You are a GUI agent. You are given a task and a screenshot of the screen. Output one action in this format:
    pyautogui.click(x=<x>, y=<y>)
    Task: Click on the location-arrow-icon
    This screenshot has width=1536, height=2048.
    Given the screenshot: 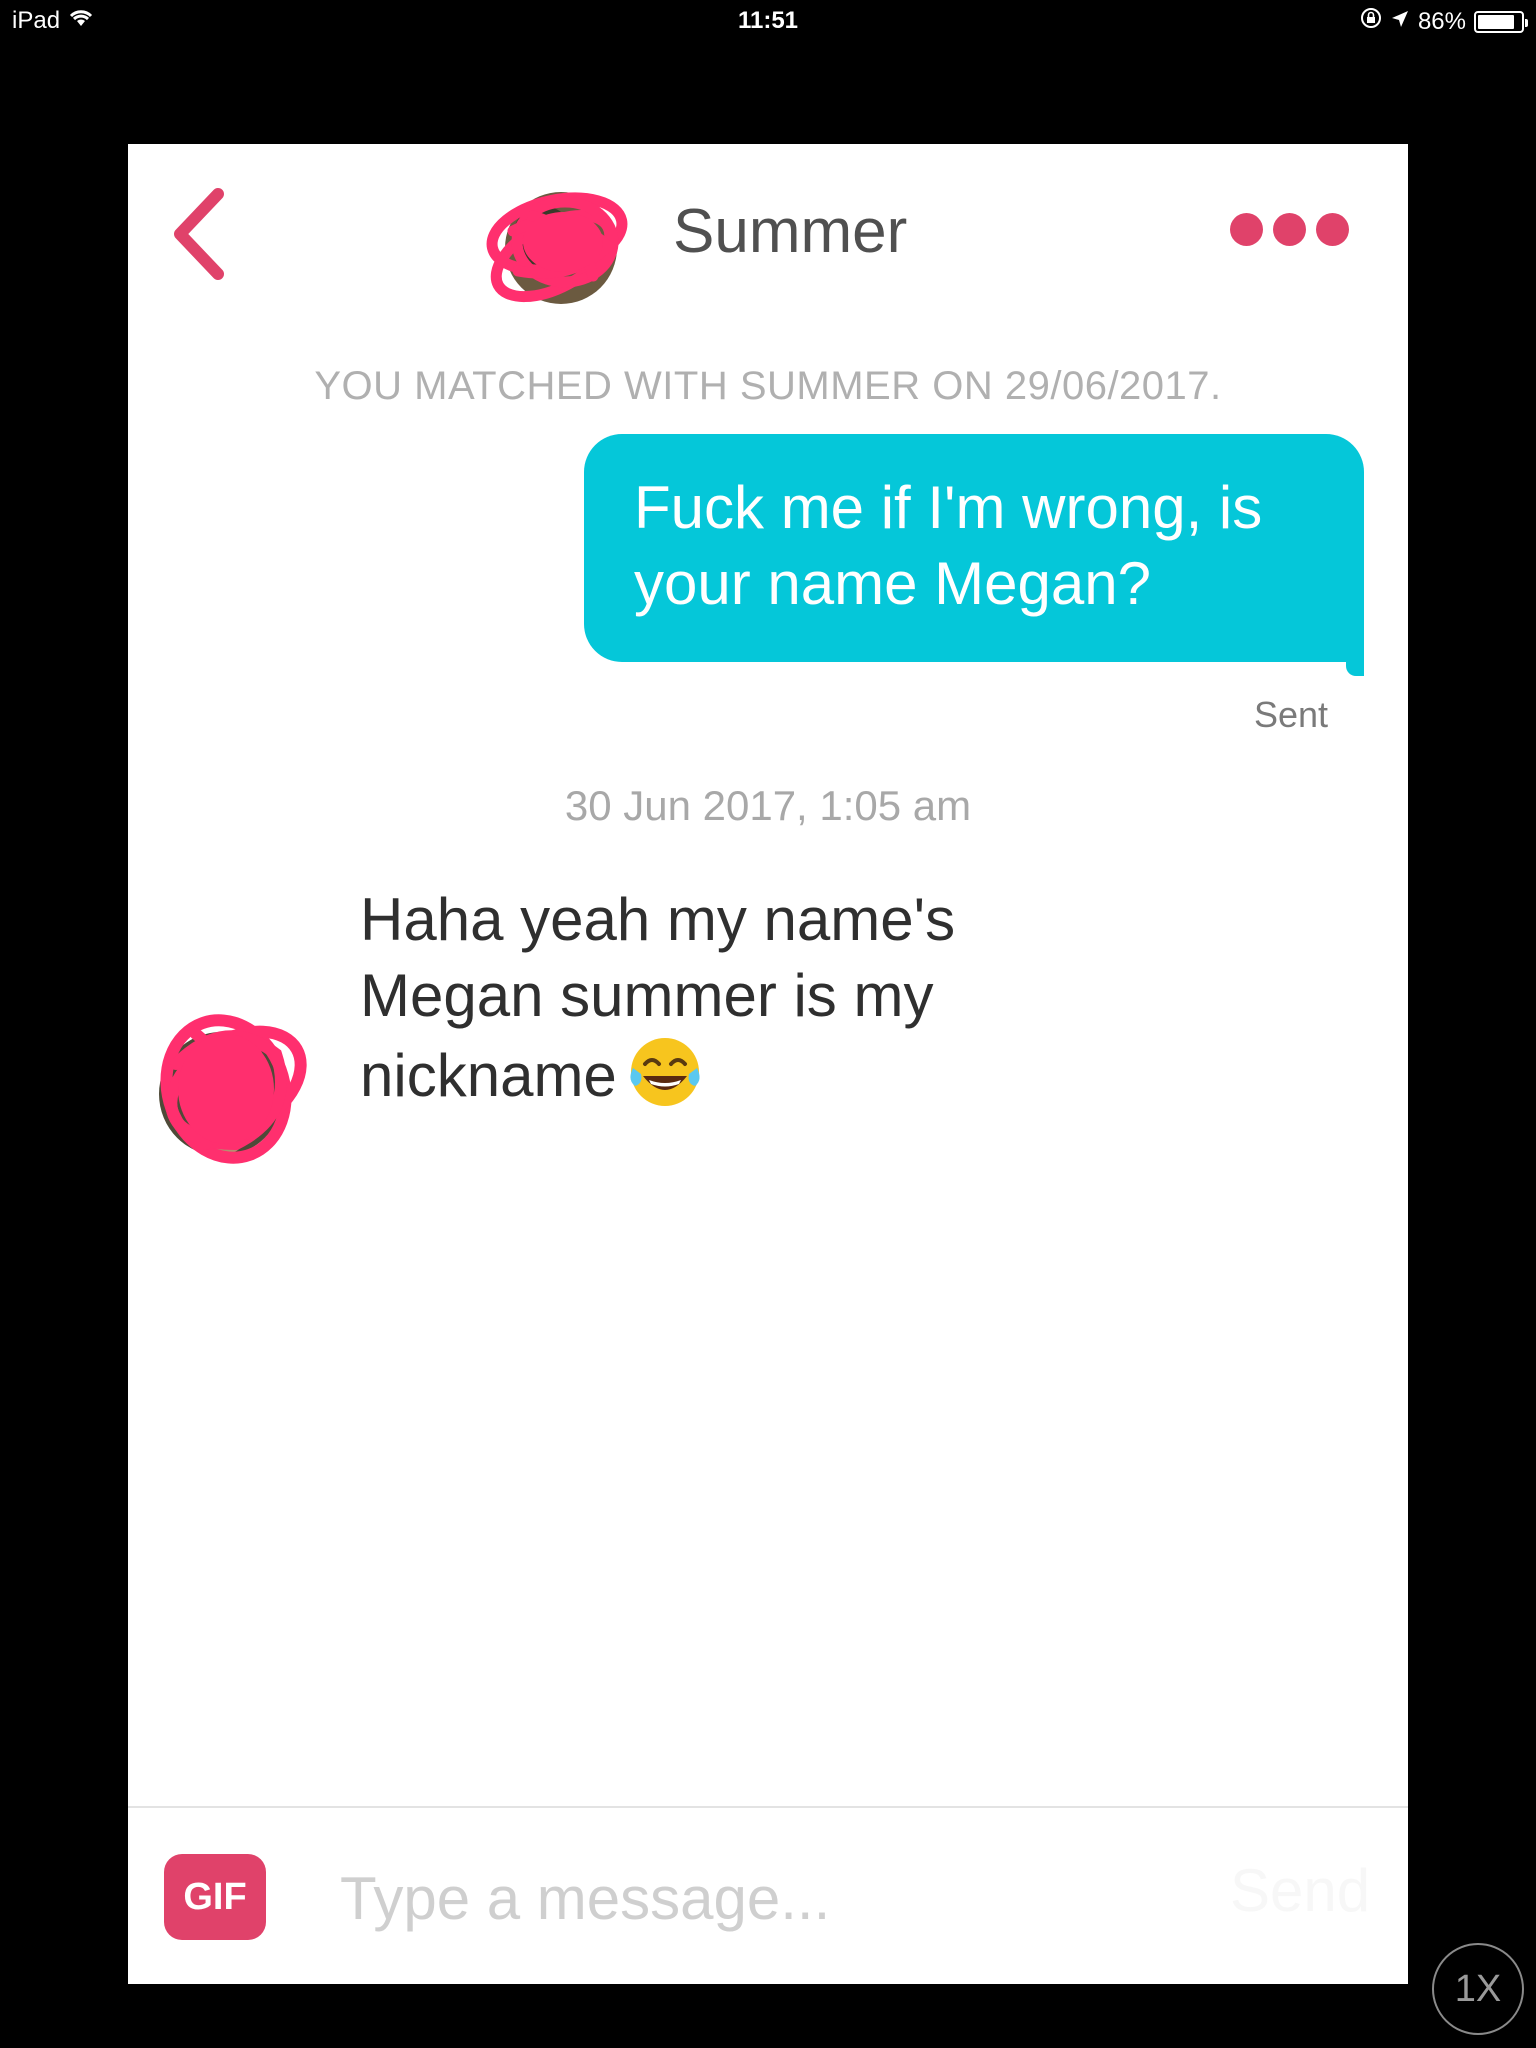 What is the action you would take?
    pyautogui.click(x=1400, y=22)
    